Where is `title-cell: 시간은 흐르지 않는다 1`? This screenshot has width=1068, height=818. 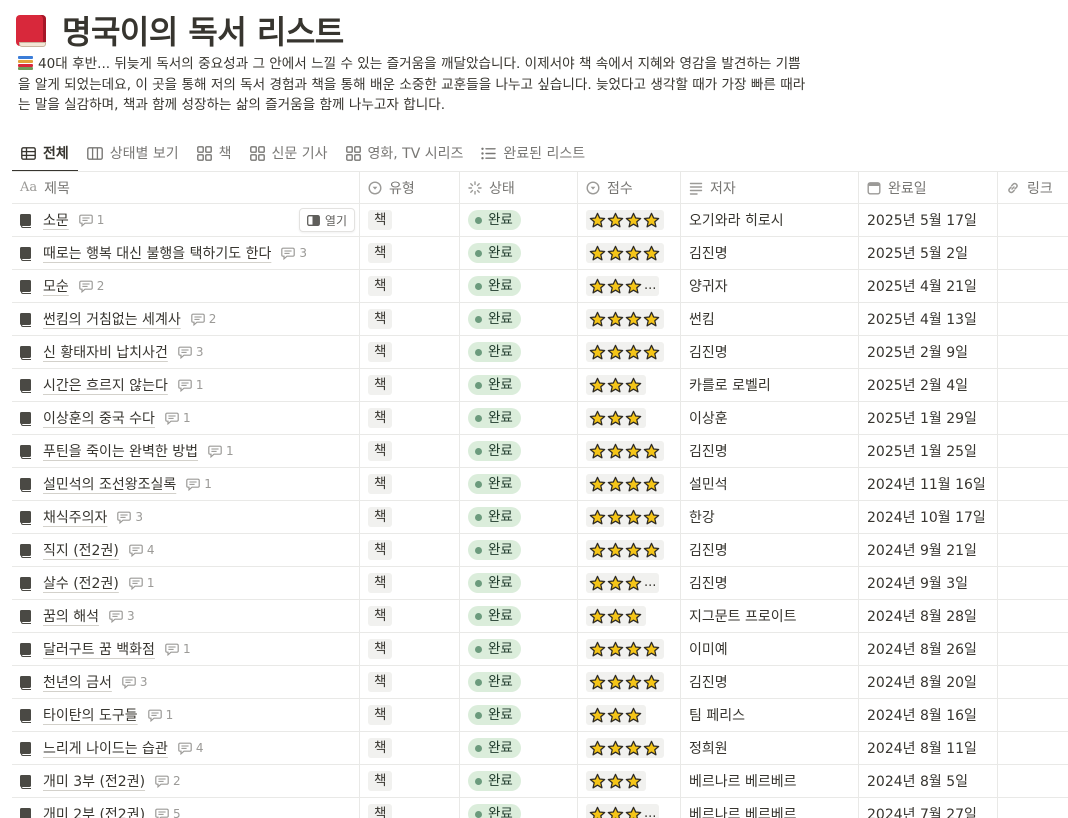 title-cell: 시간은 흐르지 않는다 1 is located at coordinates (186, 385).